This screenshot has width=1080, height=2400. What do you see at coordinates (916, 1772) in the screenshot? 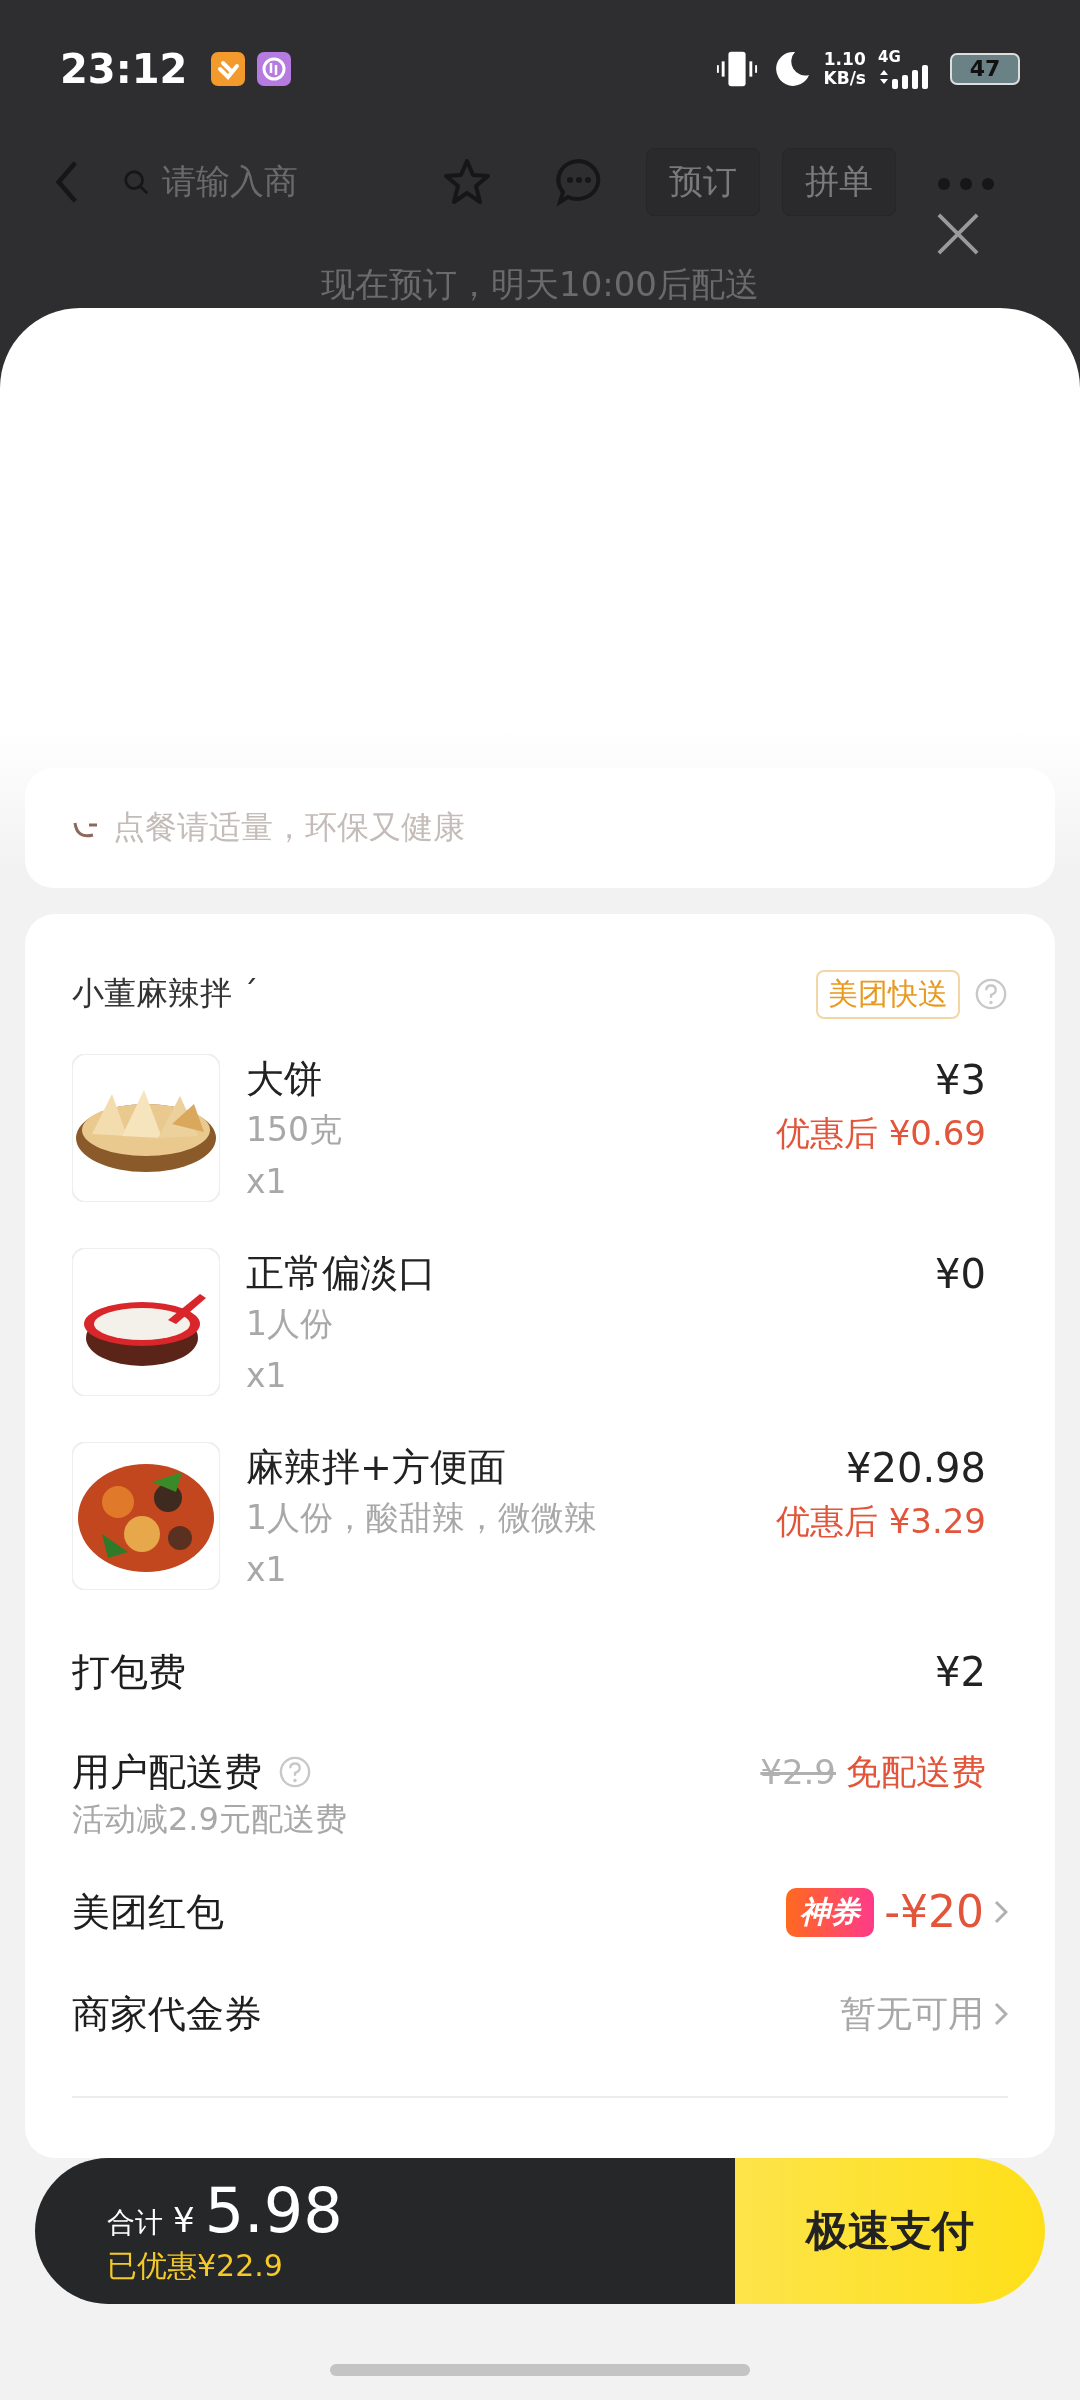
I see `fee-value: 免配送费` at bounding box center [916, 1772].